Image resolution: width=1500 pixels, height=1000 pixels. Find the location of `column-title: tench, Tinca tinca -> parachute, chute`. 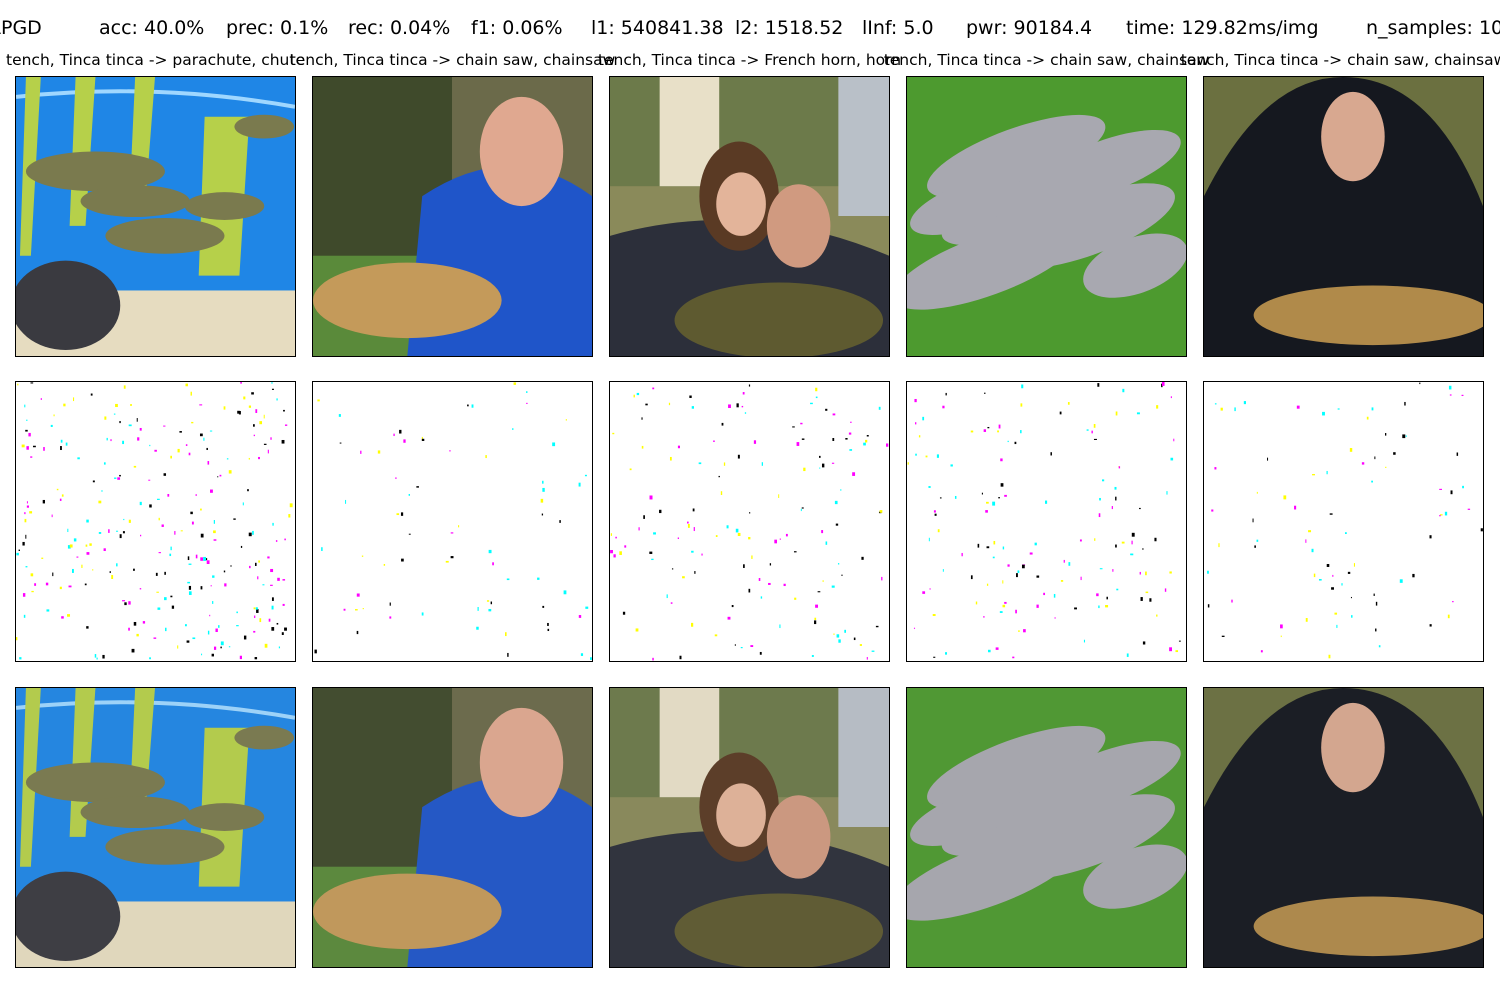

column-title: tench, Tinca tinca -> parachute, chute is located at coordinates (155, 60).